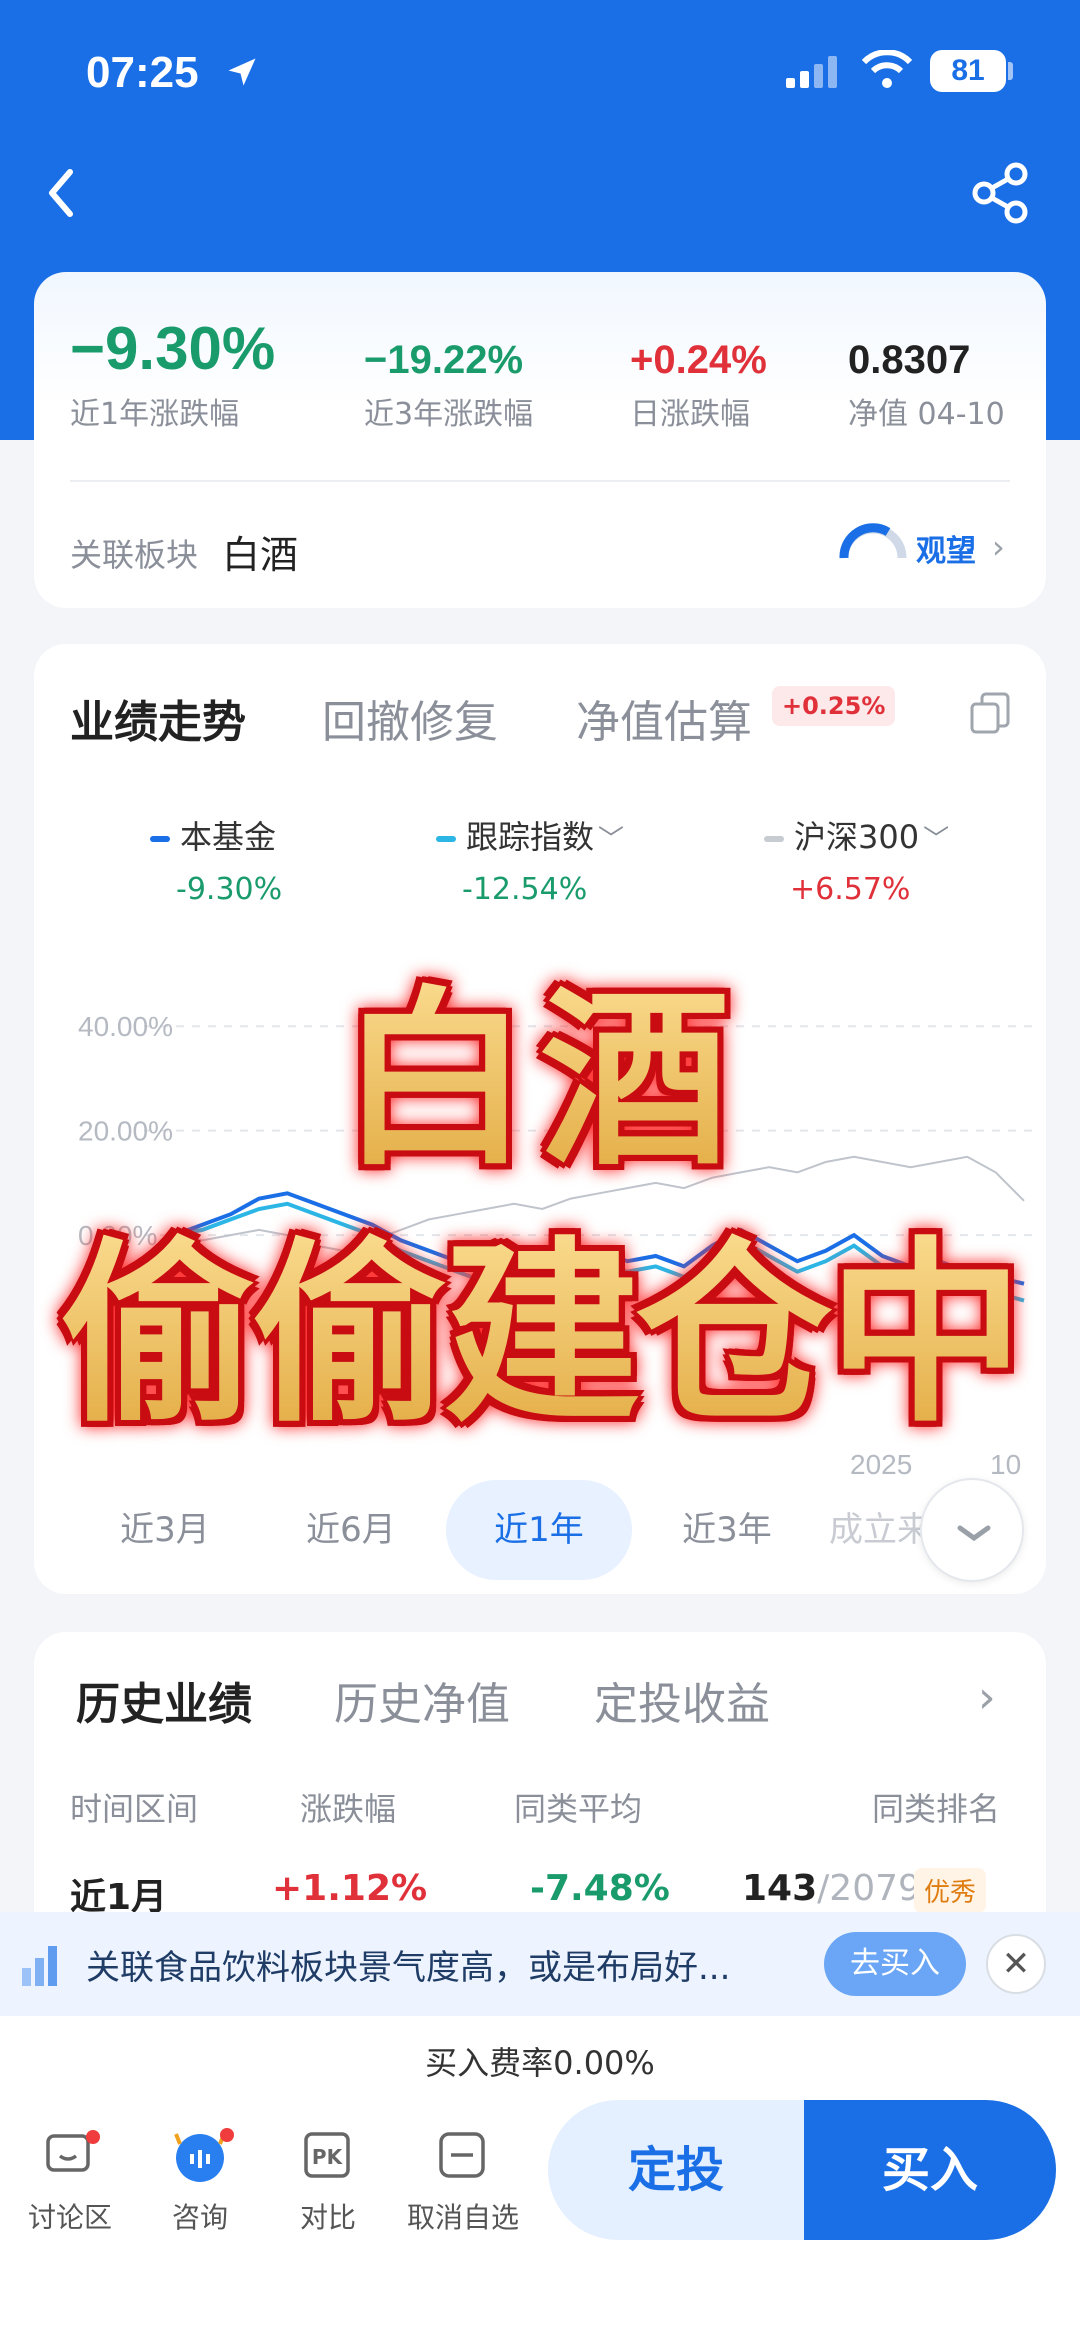 This screenshot has width=1080, height=2337. What do you see at coordinates (1002, 193) in the screenshot?
I see `share-icon` at bounding box center [1002, 193].